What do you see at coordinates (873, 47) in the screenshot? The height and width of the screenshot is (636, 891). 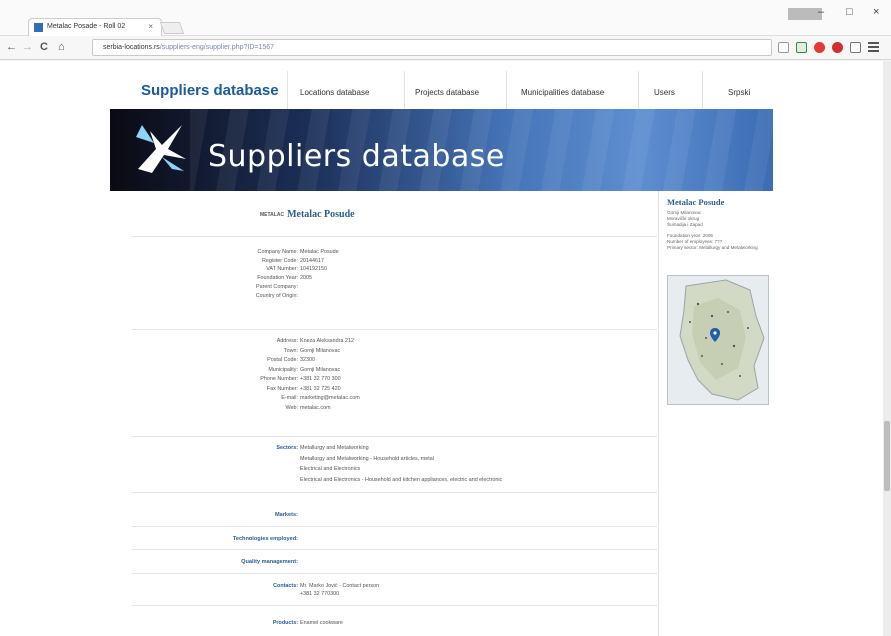 I see `menu-icon` at bounding box center [873, 47].